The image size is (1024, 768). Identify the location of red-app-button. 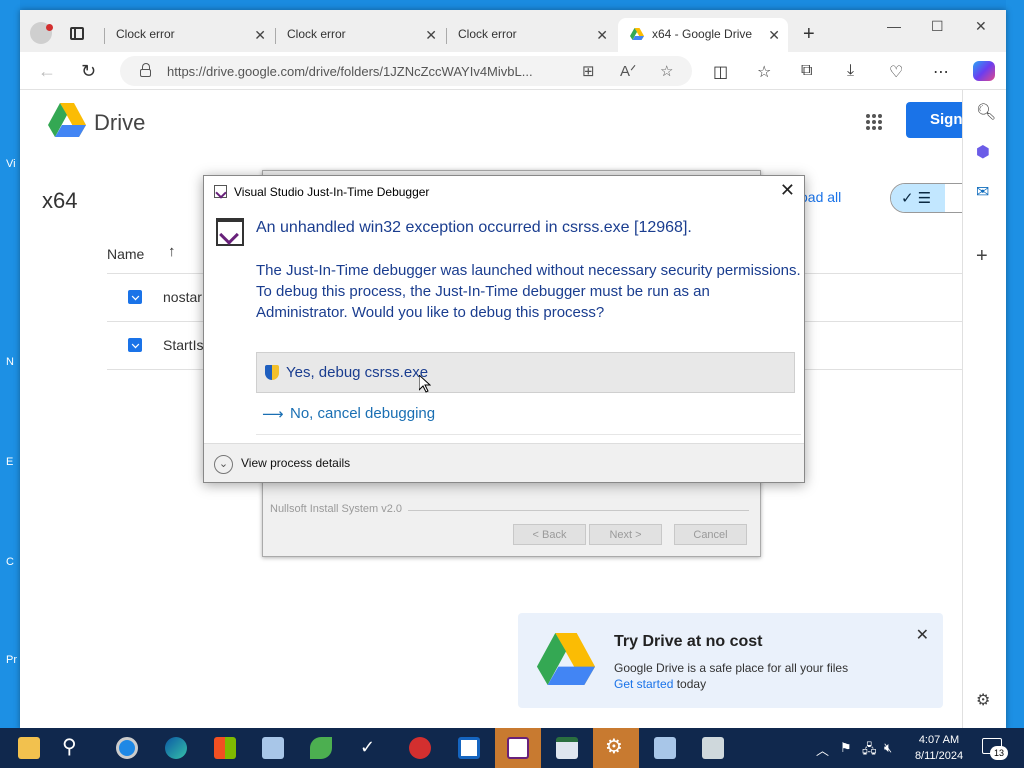
(420, 748).